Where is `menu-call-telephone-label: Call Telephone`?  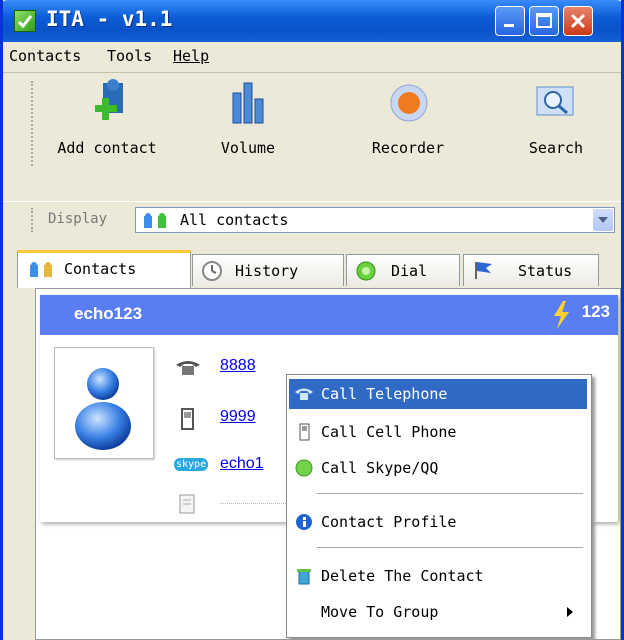 menu-call-telephone-label: Call Telephone is located at coordinates (384, 394).